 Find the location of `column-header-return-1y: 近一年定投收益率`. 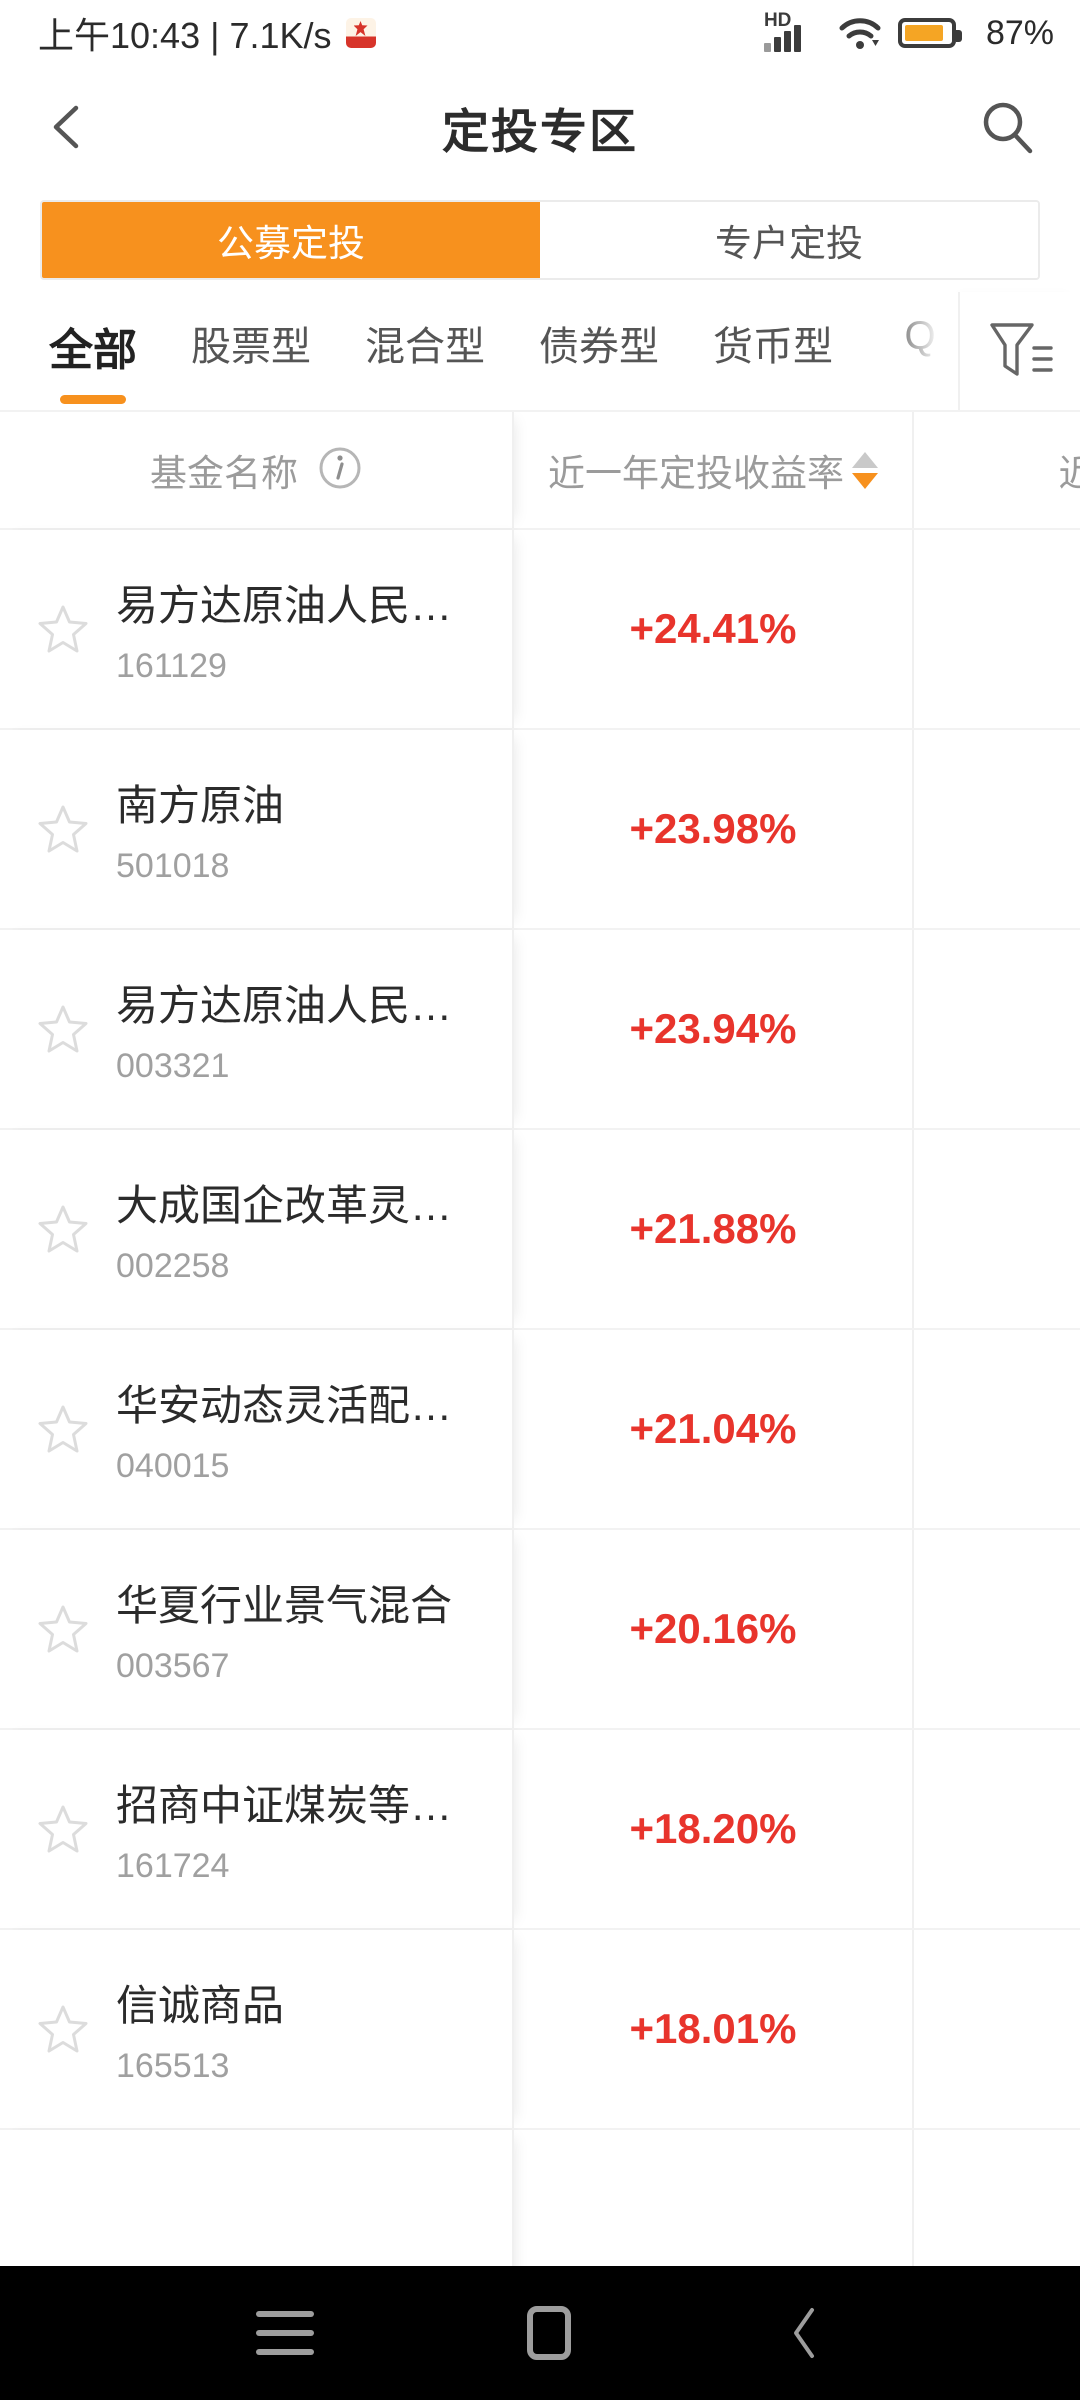

column-header-return-1y: 近一年定投收益率 is located at coordinates (714, 470).